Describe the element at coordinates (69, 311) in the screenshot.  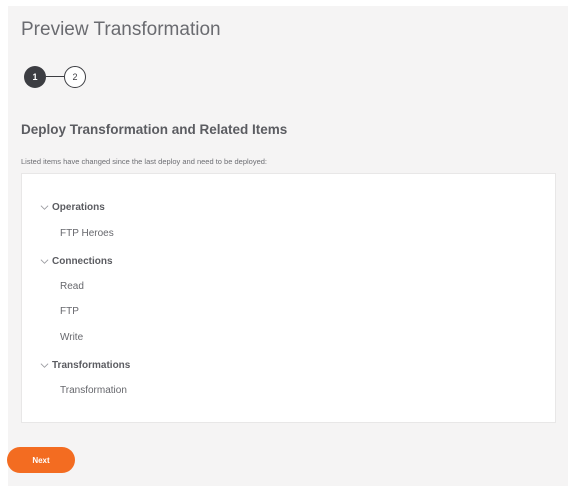
I see `list-item: FTP` at that location.